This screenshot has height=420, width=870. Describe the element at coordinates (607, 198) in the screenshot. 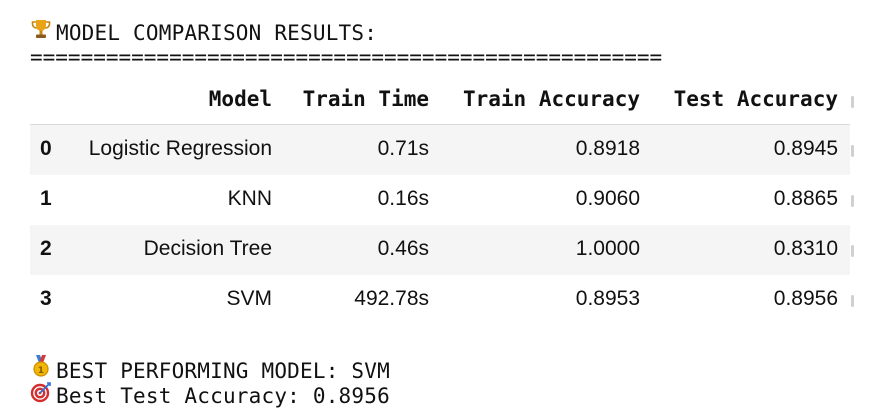

I see `cell-train-accuracy: 0.9060` at that location.